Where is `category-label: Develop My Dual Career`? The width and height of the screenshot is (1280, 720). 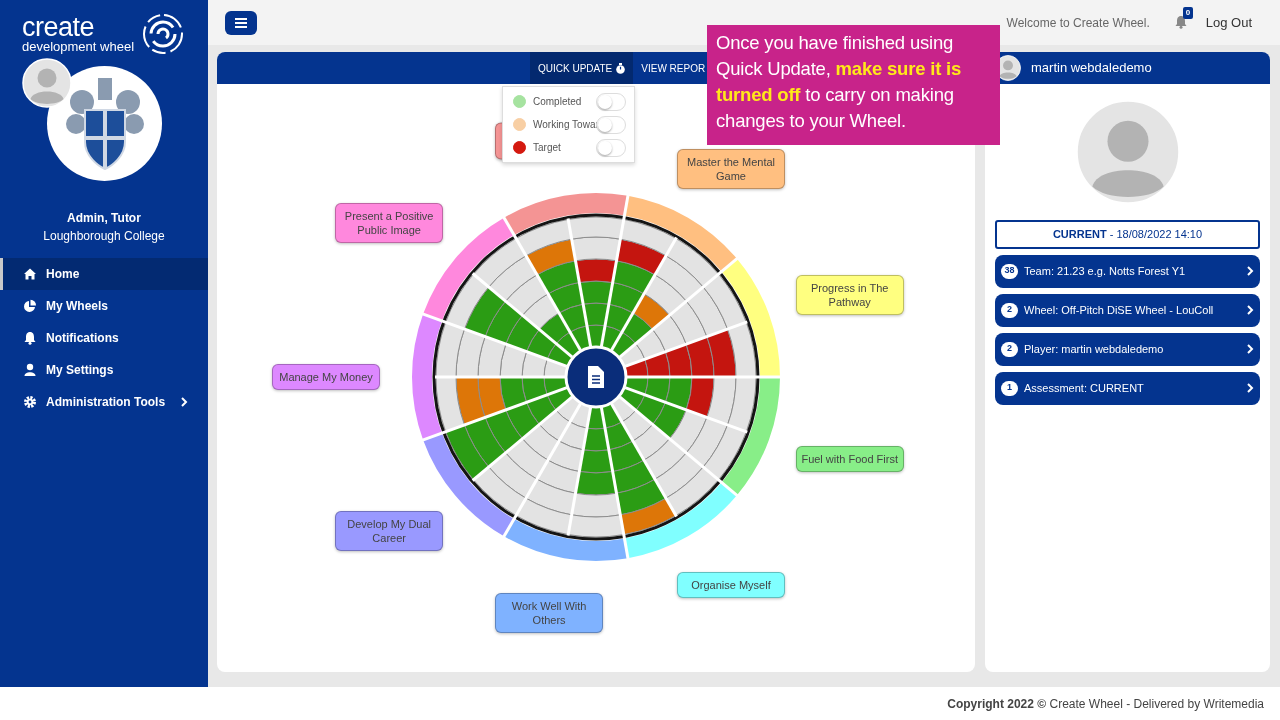 category-label: Develop My Dual Career is located at coordinates (389, 531).